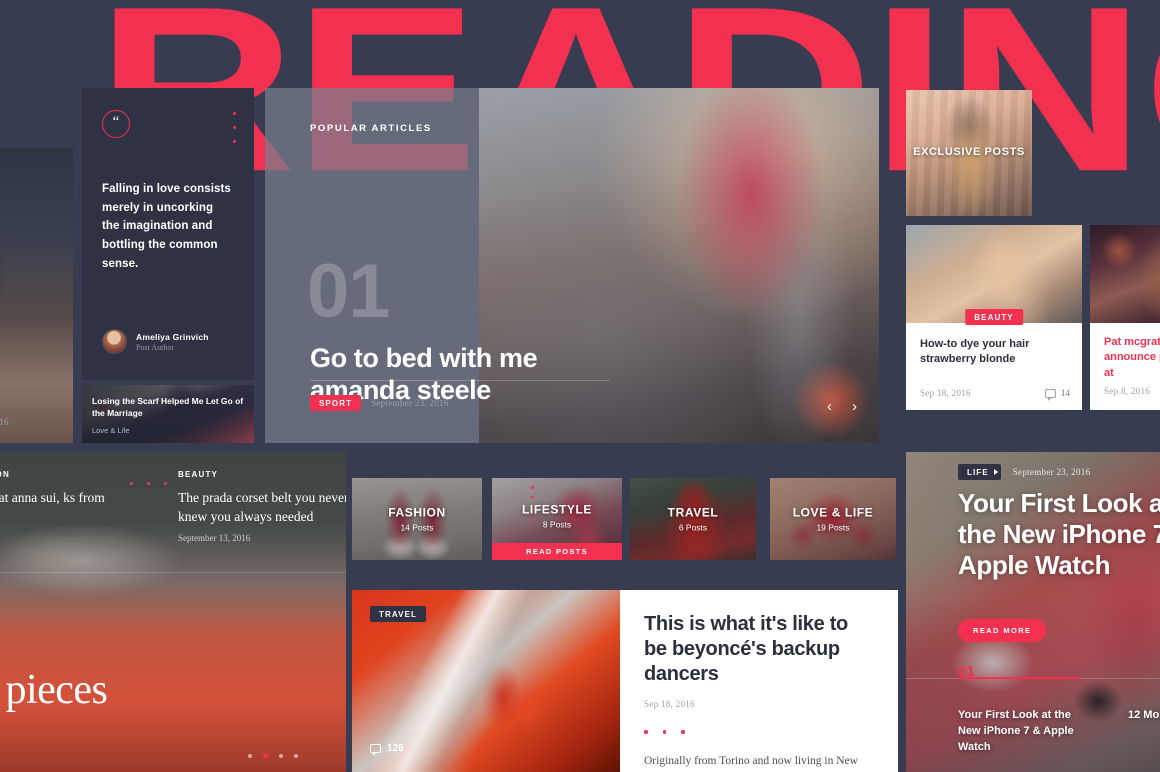  Describe the element at coordinates (214, 538) in the screenshot. I see `post-b-date: September 13, 2016` at that location.